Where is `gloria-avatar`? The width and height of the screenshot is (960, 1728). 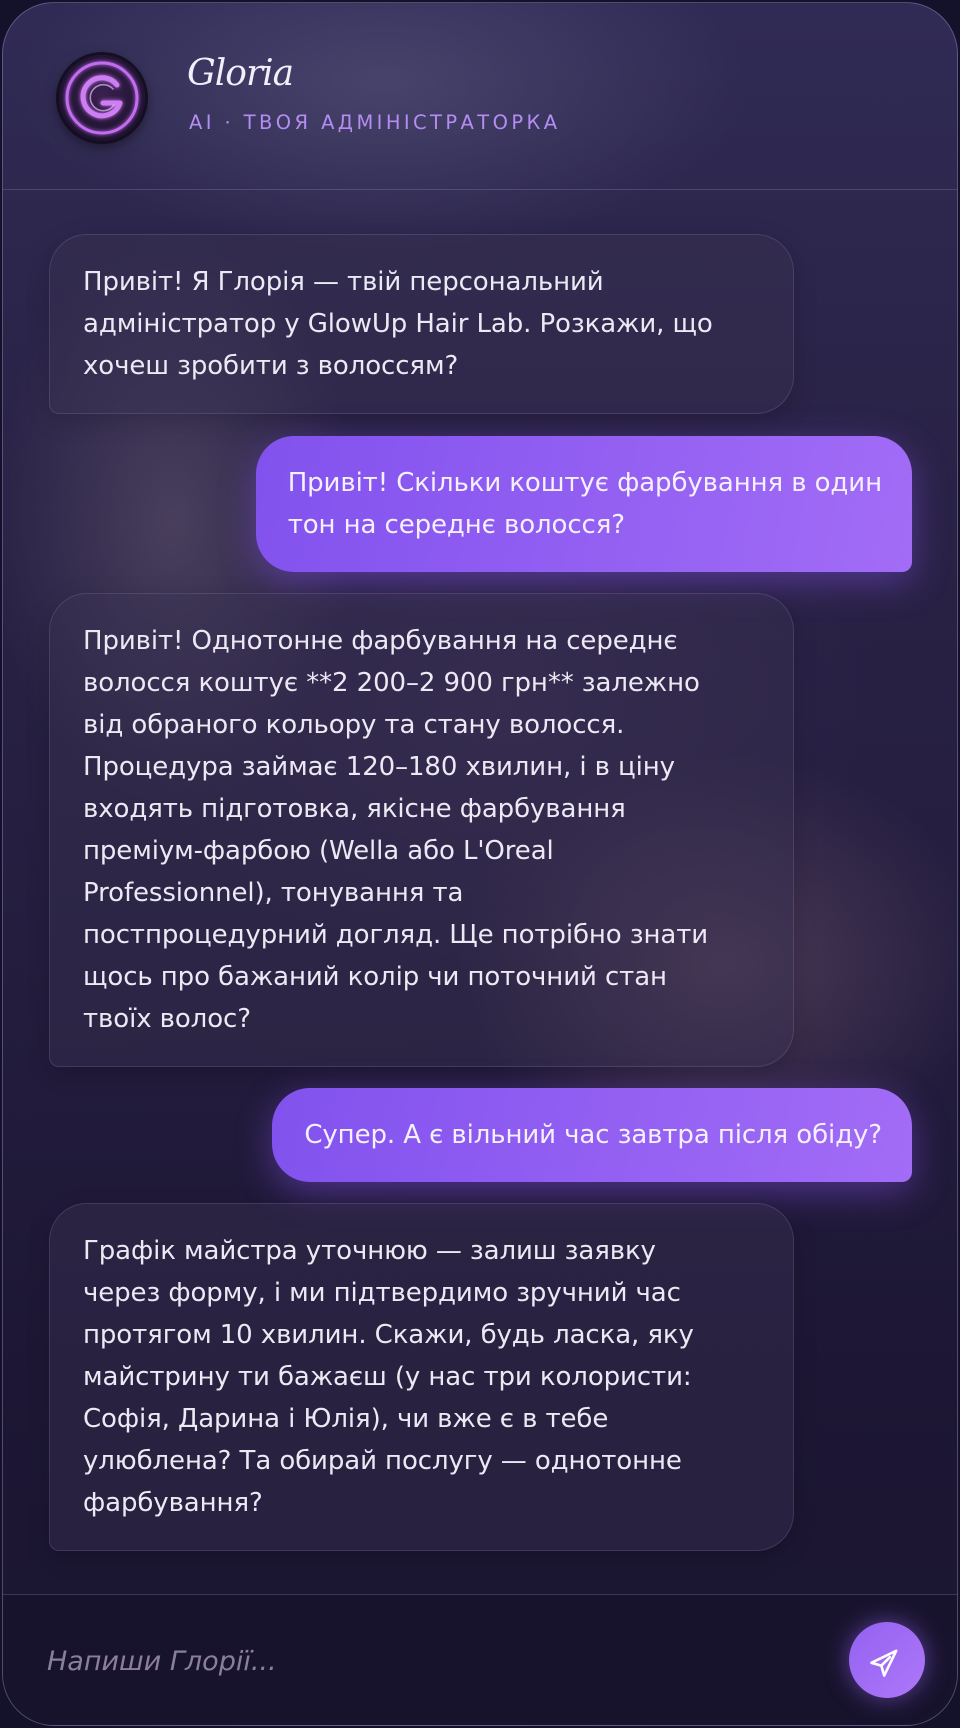 gloria-avatar is located at coordinates (102, 98).